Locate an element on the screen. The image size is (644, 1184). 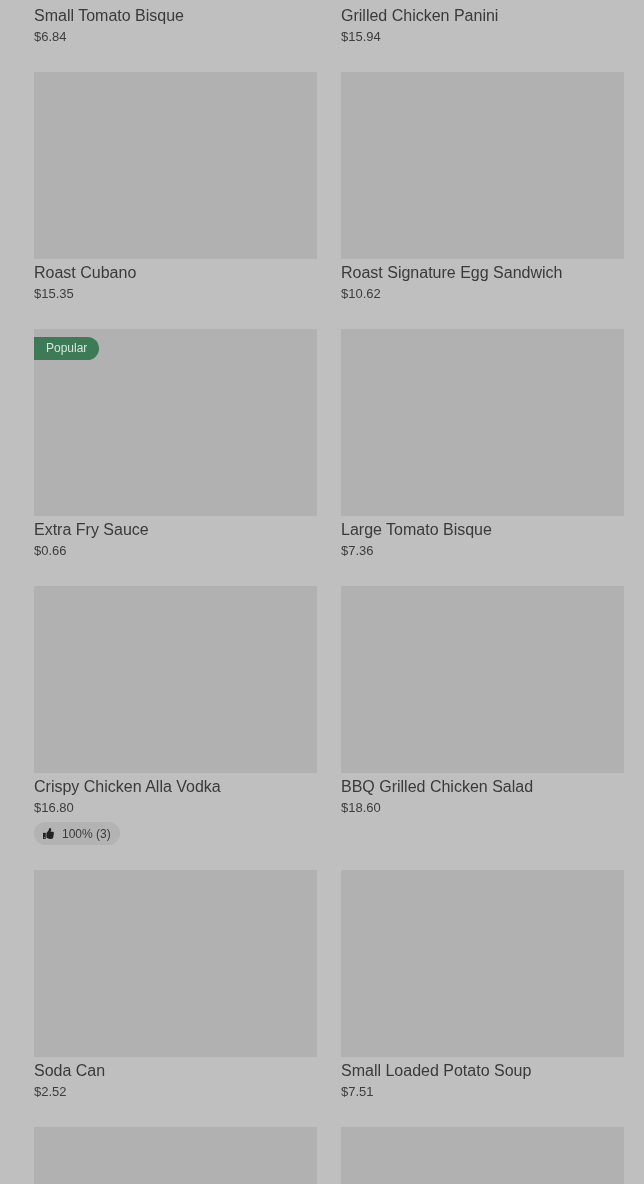
item-price: $10.62 is located at coordinates (361, 294).